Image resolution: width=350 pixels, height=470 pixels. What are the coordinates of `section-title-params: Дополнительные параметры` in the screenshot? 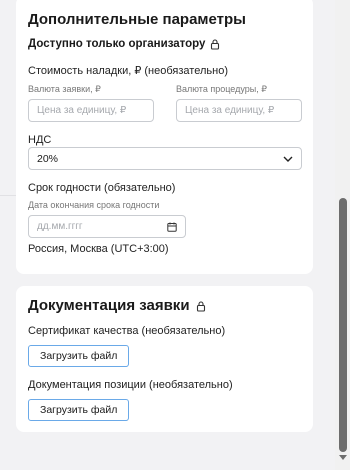 It's located at (137, 19).